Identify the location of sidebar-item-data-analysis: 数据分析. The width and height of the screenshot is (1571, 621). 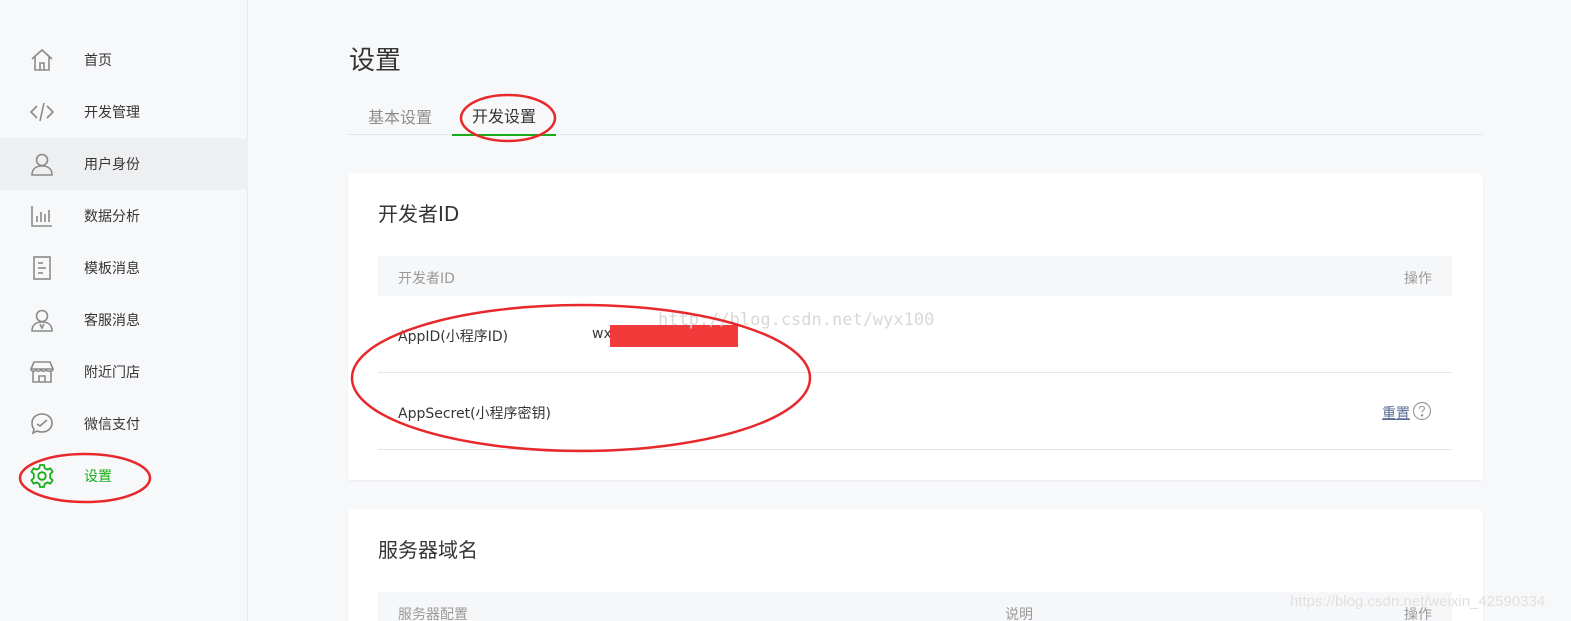
(124, 216).